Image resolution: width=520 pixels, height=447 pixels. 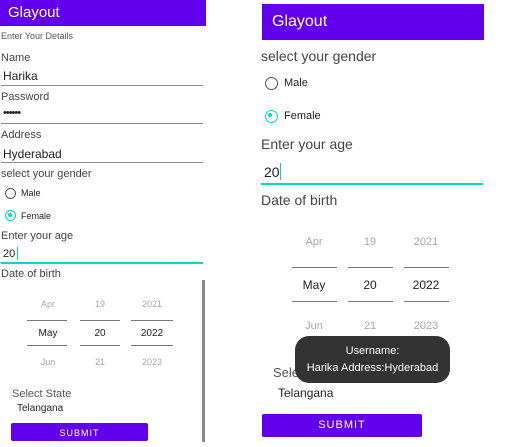 I want to click on name-input: Harika, so click(x=20, y=76).